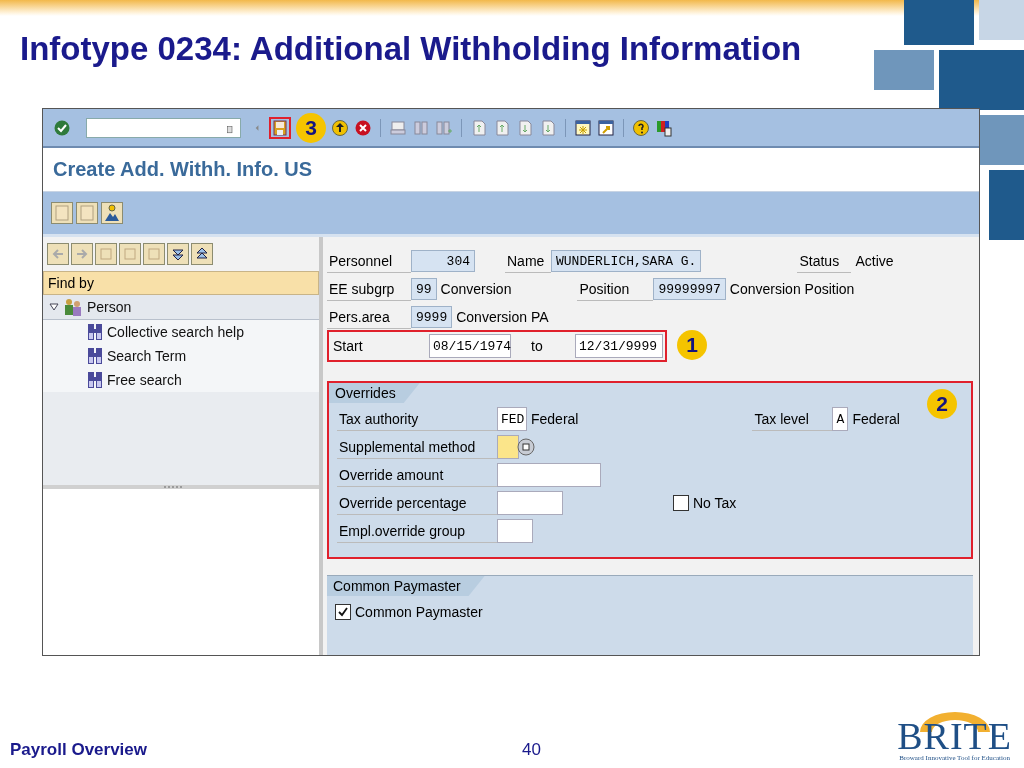 This screenshot has height=768, width=1024. Describe the element at coordinates (692, 345) in the screenshot. I see `callout-number: 1` at that location.